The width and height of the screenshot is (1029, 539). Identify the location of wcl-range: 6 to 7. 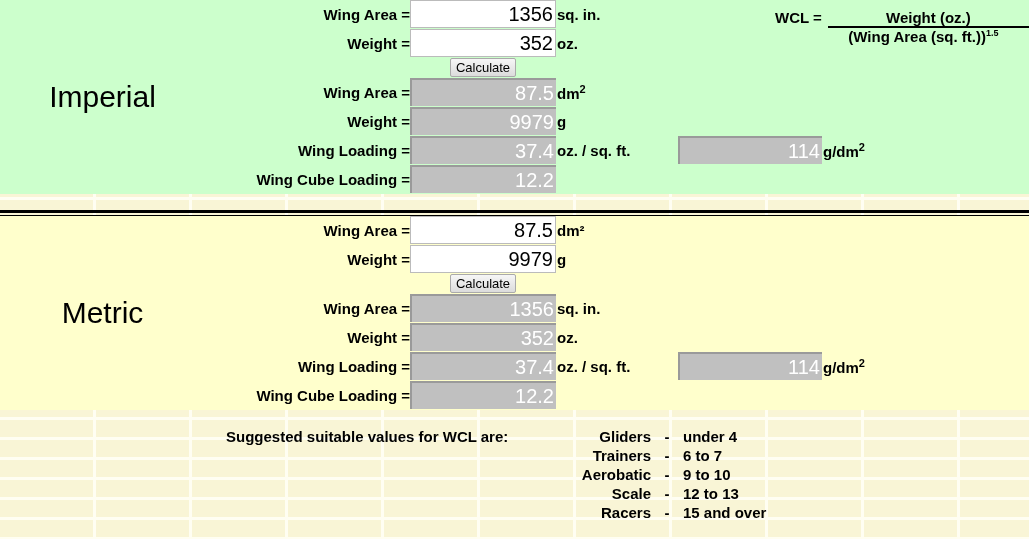
(703, 455).